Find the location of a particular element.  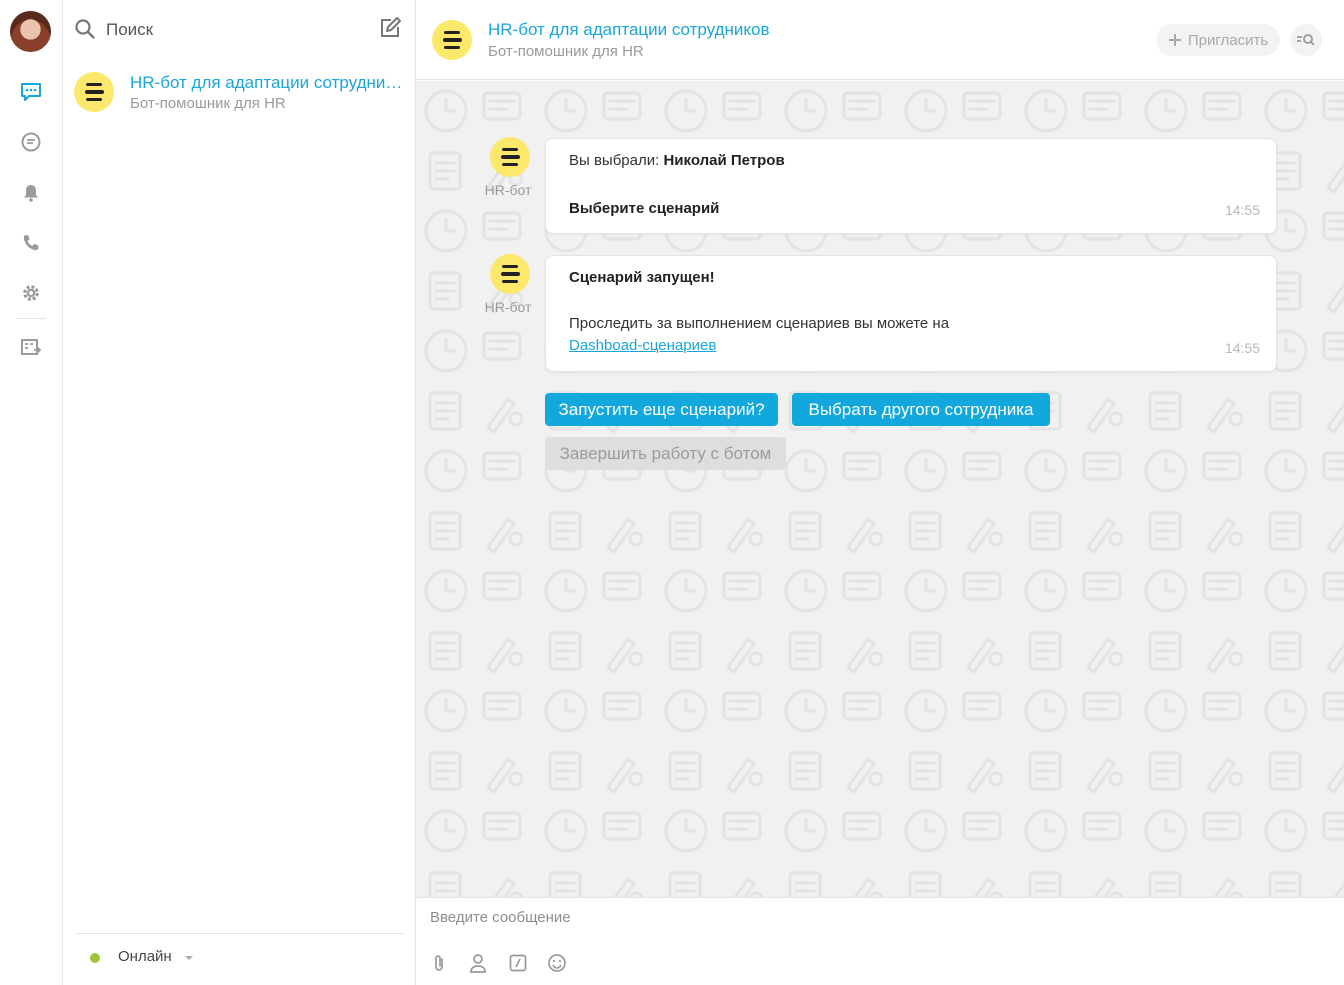

message-line: Вы выбрали: Николай Петров is located at coordinates (677, 160).